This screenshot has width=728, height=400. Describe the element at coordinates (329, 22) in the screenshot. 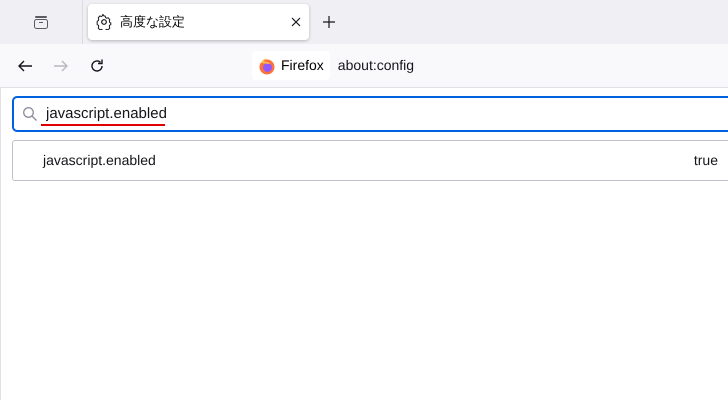

I see `new-tab-icon` at that location.